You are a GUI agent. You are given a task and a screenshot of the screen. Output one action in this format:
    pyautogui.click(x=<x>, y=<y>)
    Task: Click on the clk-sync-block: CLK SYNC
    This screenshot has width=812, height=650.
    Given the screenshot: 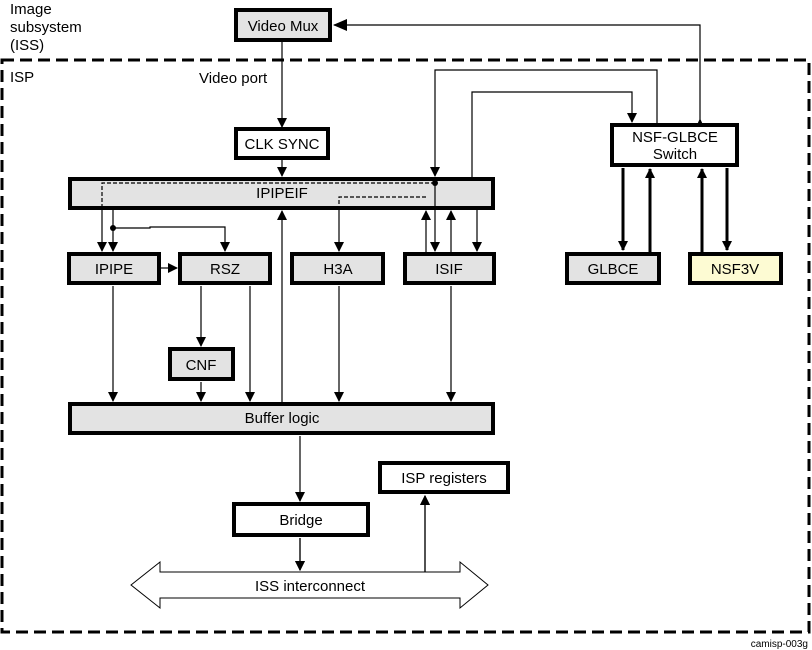 What is the action you would take?
    pyautogui.click(x=282, y=143)
    